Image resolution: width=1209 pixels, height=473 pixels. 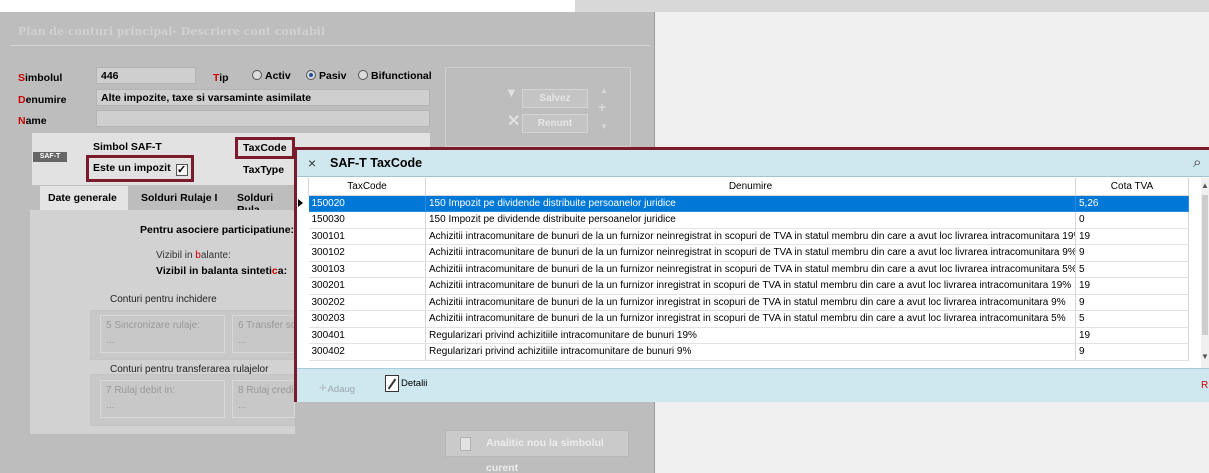 I want to click on save-icon: ▼, so click(x=511, y=92).